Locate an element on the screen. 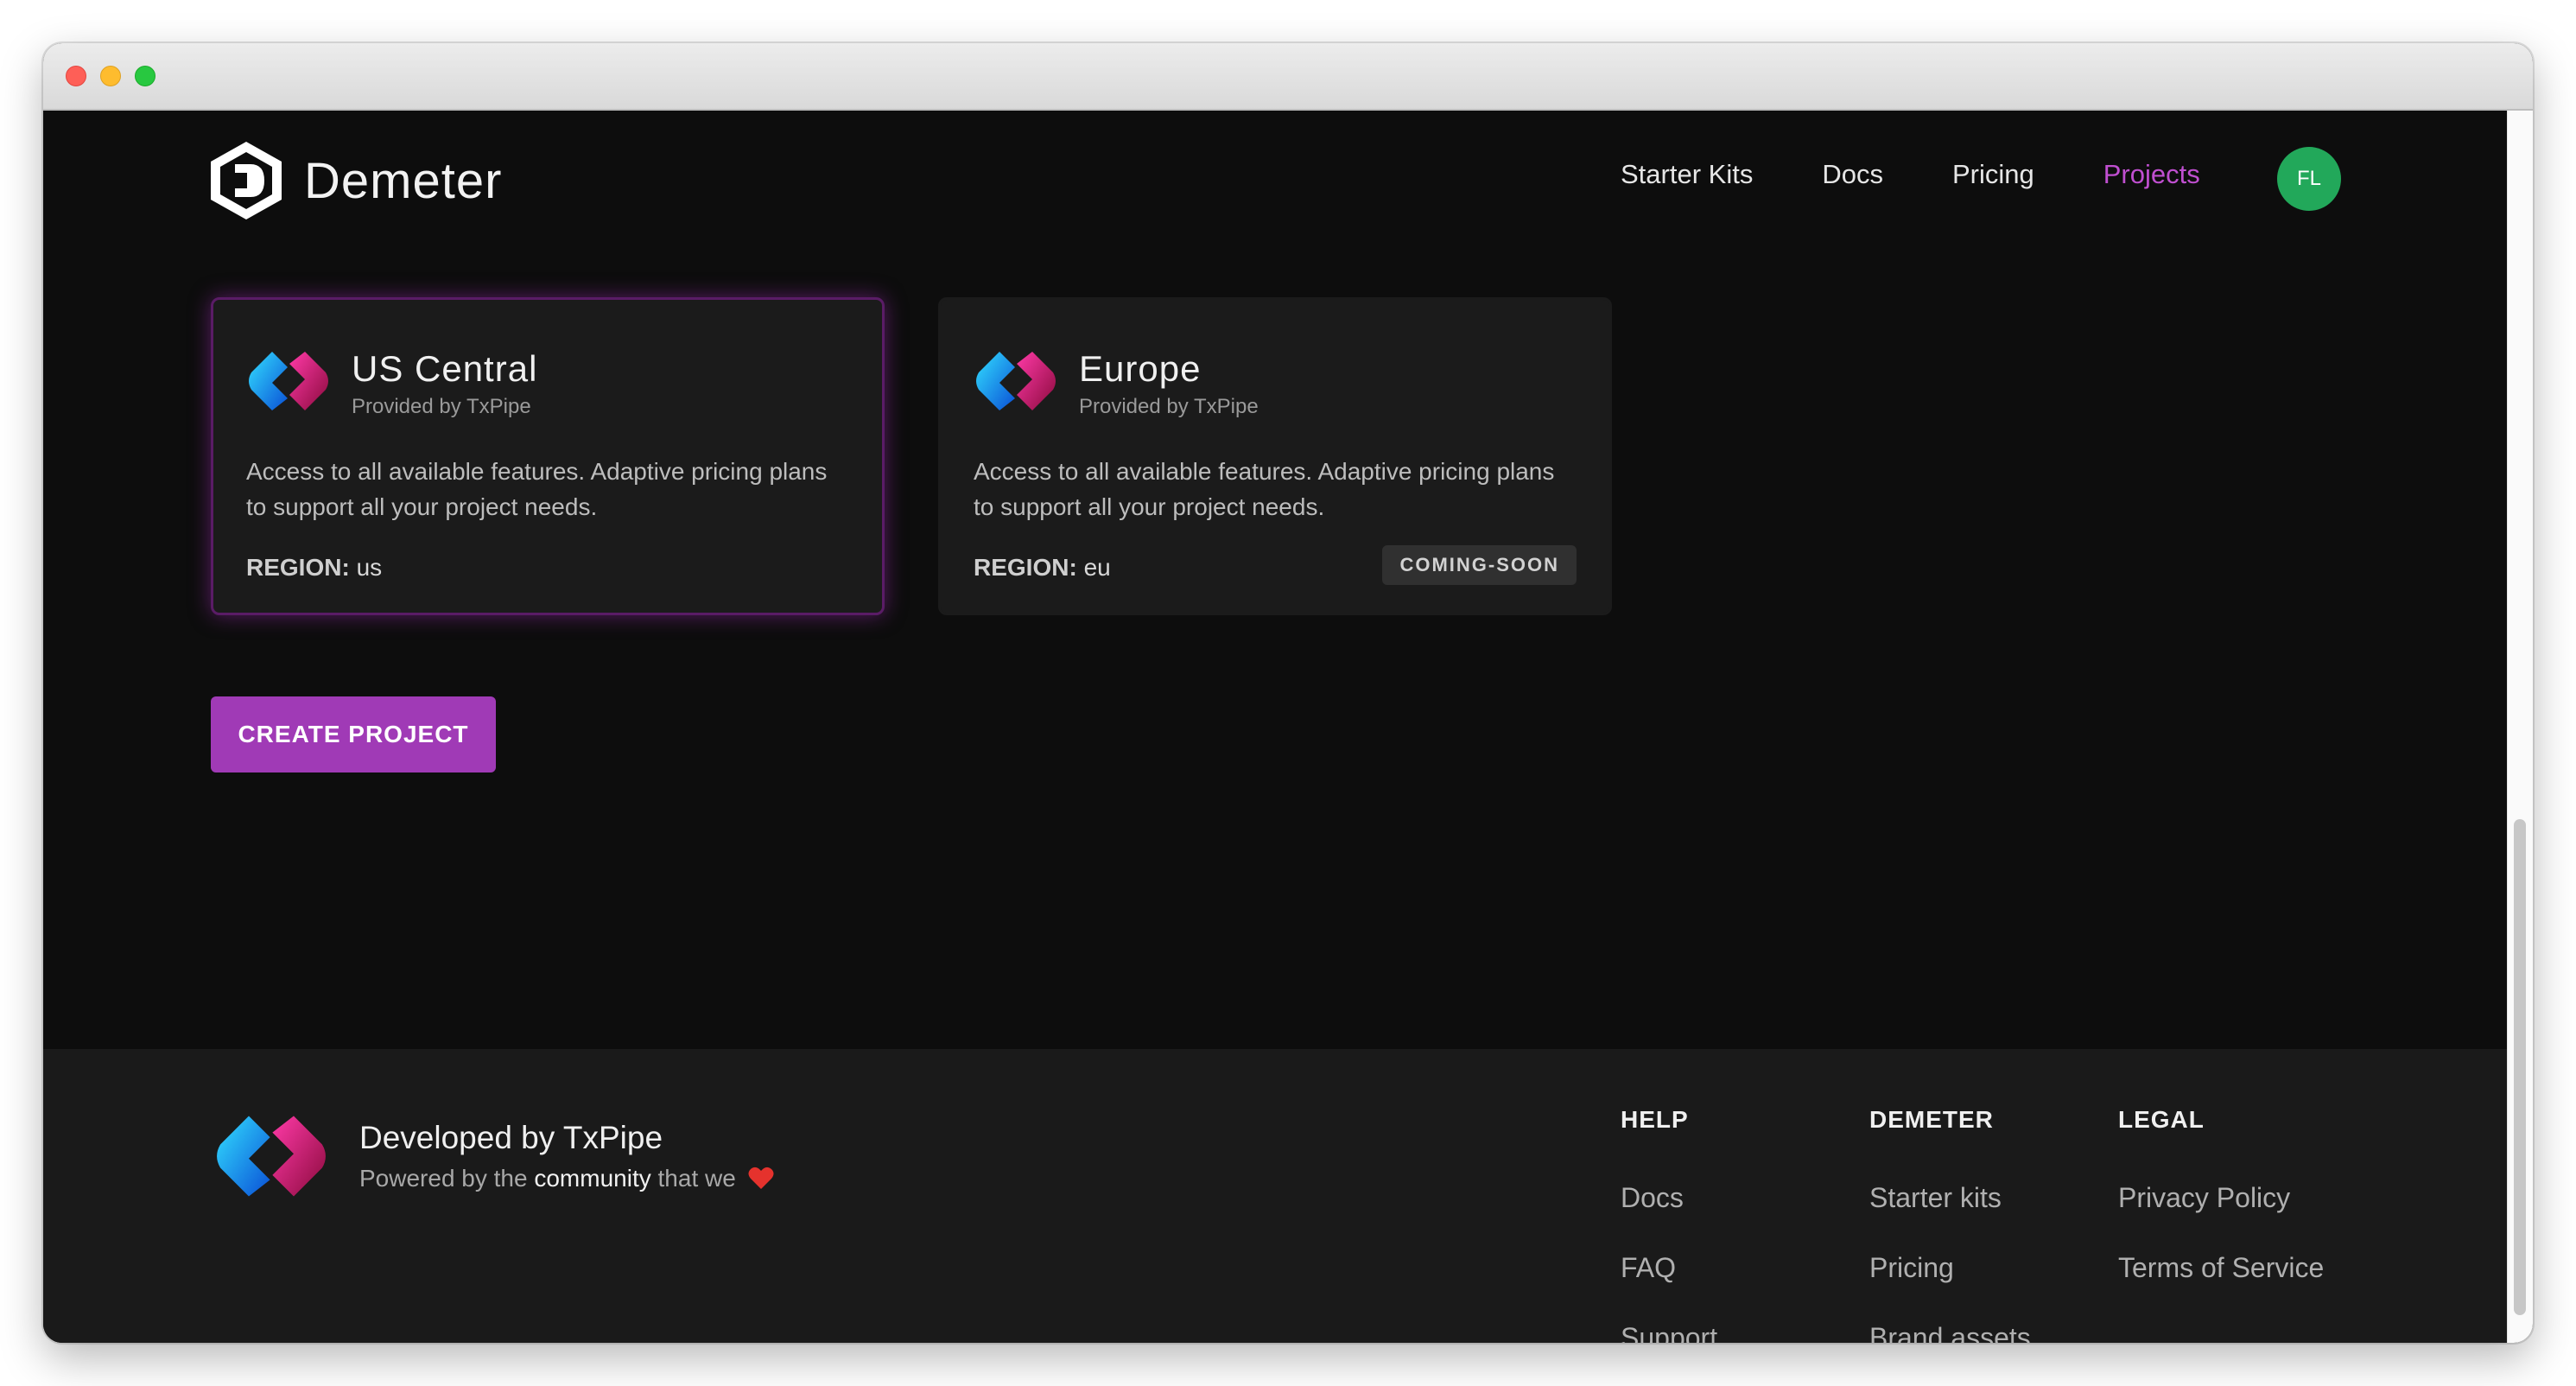 The width and height of the screenshot is (2576, 1386). region-code: REGION: eu is located at coordinates (1042, 568).